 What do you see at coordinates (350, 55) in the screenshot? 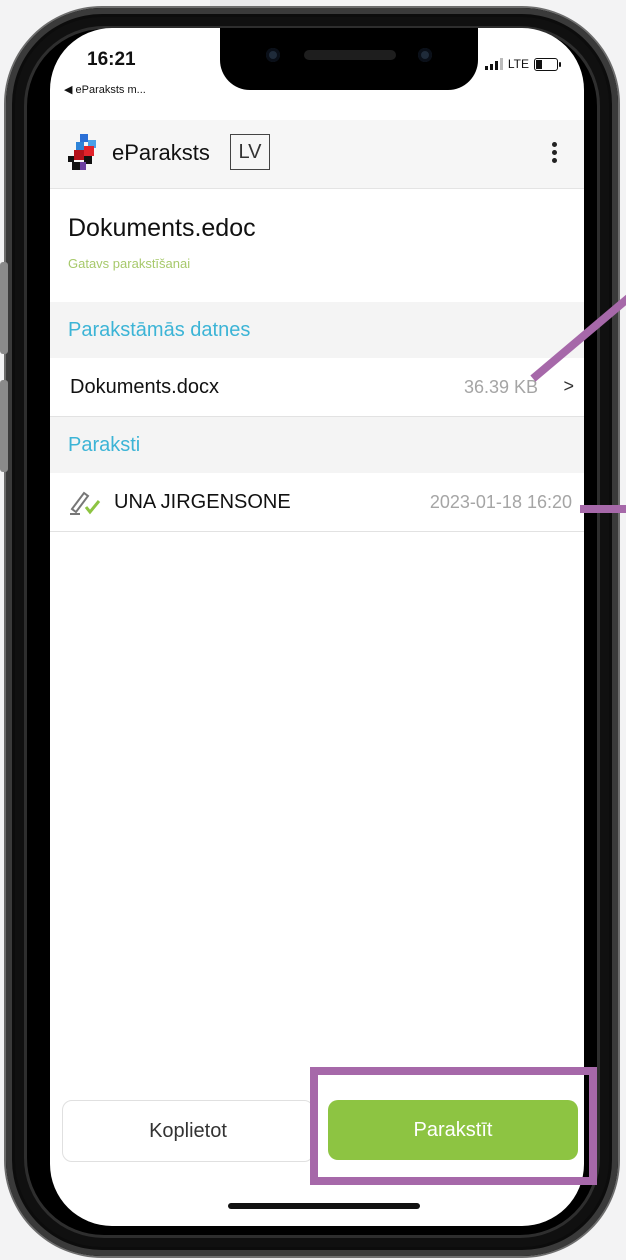
I see `speaker` at bounding box center [350, 55].